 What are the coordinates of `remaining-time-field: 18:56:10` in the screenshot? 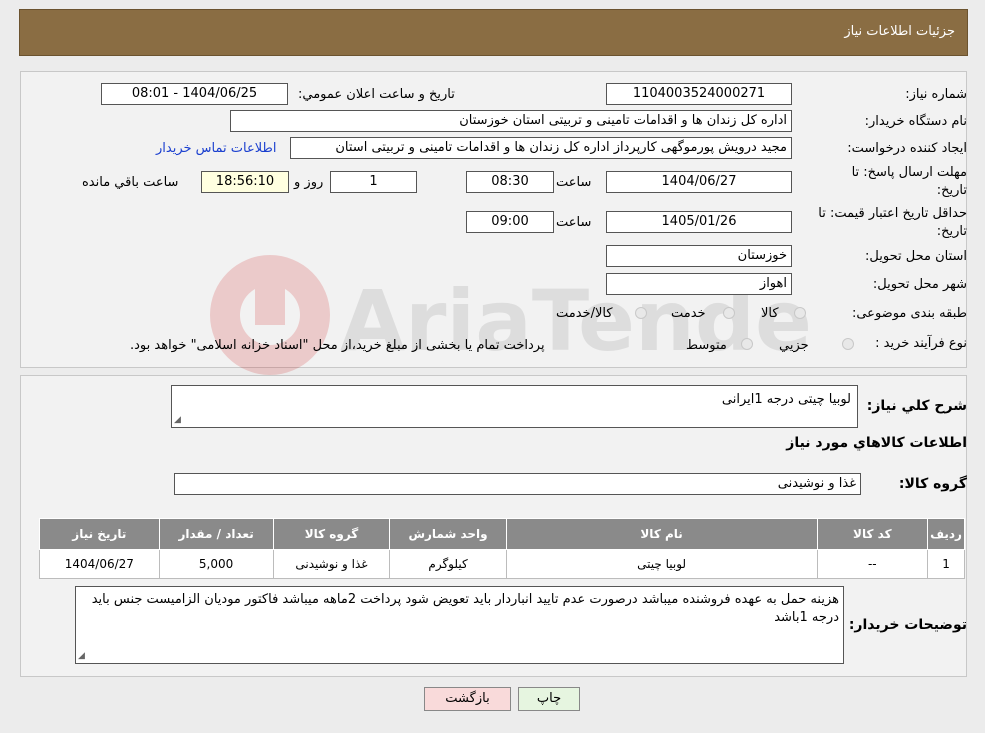 It's located at (245, 182).